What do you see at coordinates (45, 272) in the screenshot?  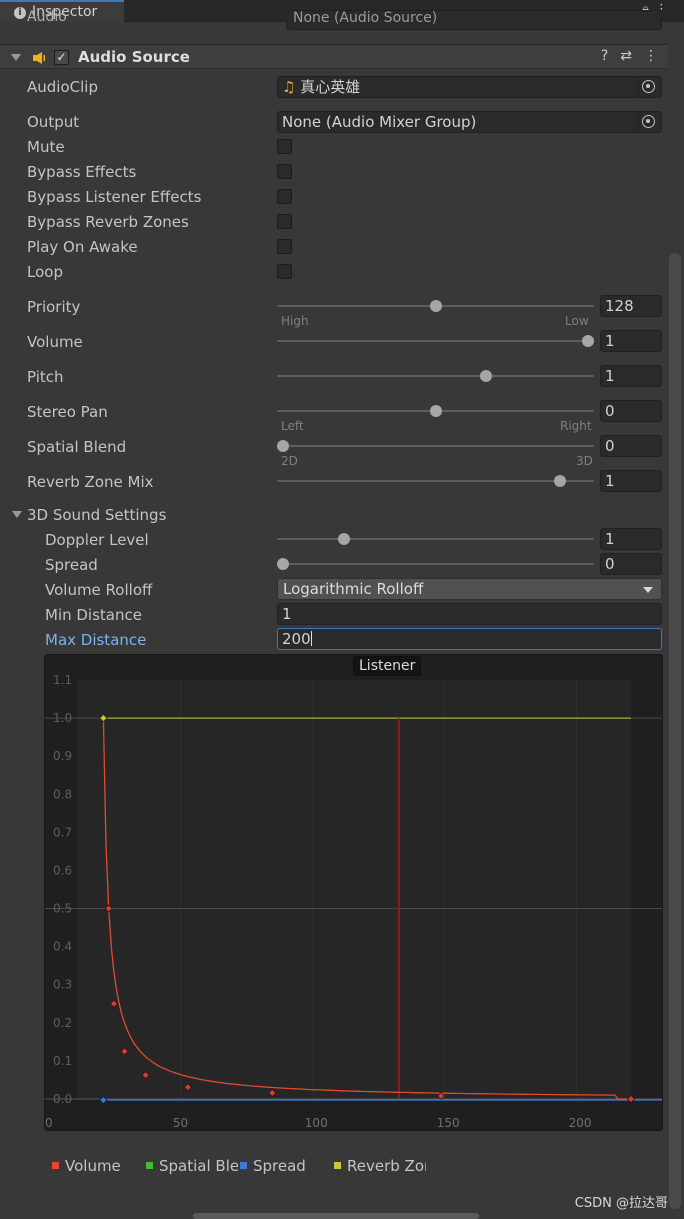 I see `loop-label: Loop` at bounding box center [45, 272].